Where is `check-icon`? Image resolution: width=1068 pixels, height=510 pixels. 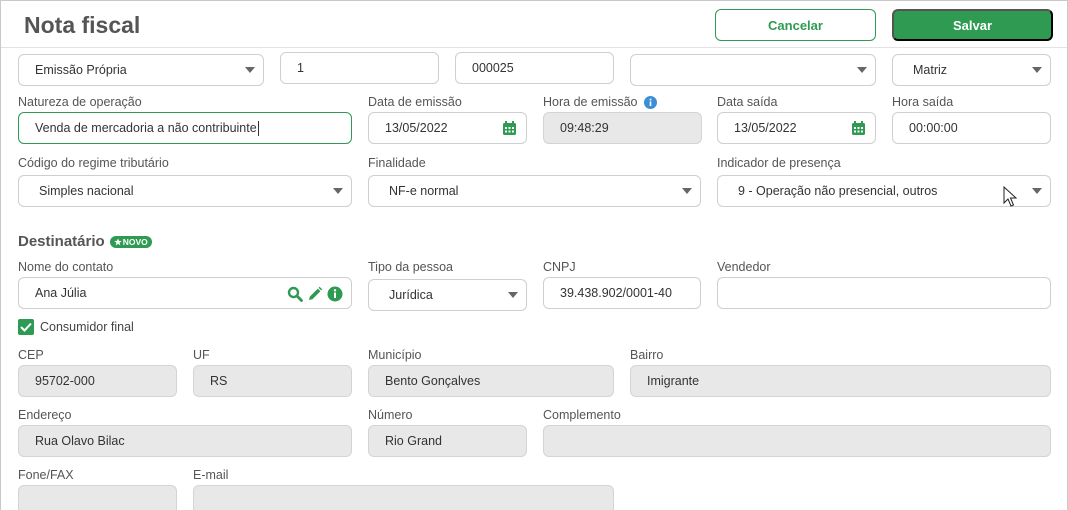 check-icon is located at coordinates (26, 327).